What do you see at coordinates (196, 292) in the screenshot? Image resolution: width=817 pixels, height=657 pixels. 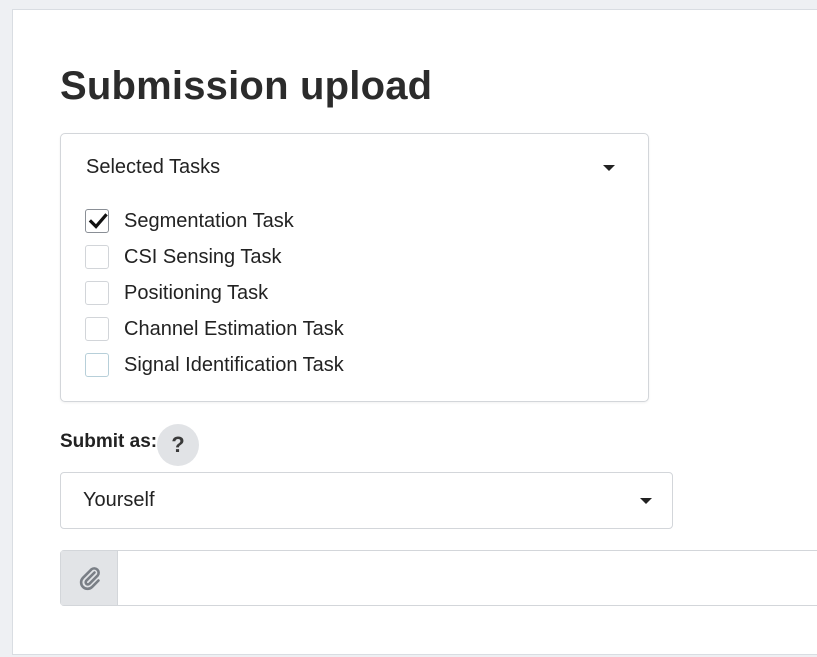 I see `task-label: Positioning Task` at bounding box center [196, 292].